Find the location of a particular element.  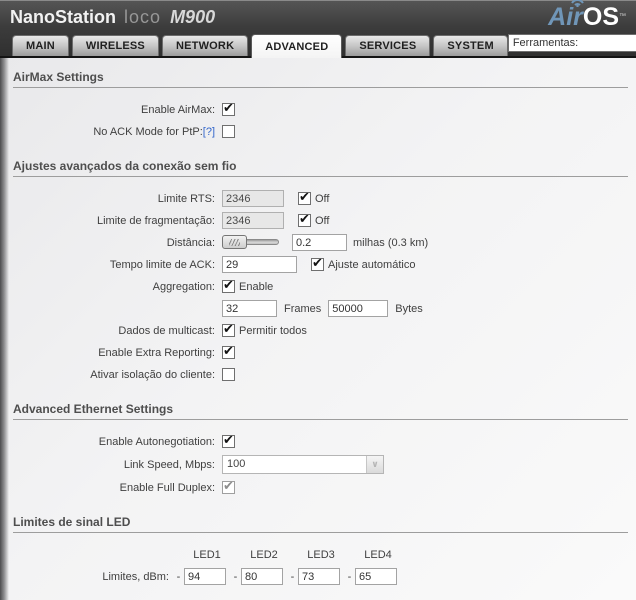

multicast-allow-checkbox is located at coordinates (228, 329).